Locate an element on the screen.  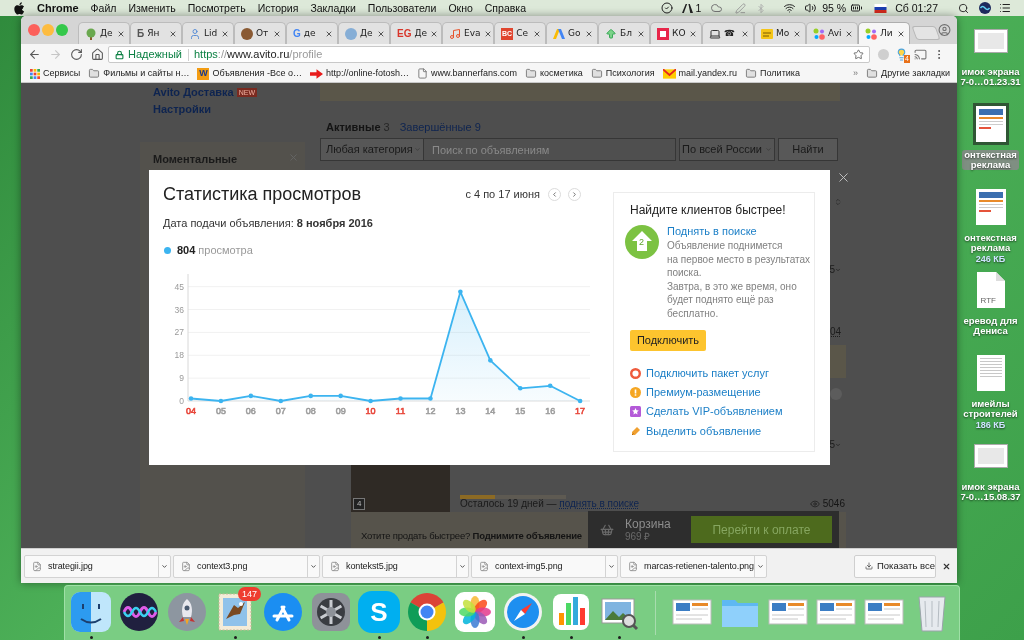
menu-item: Посмотреть is located at coordinates (216, 8).